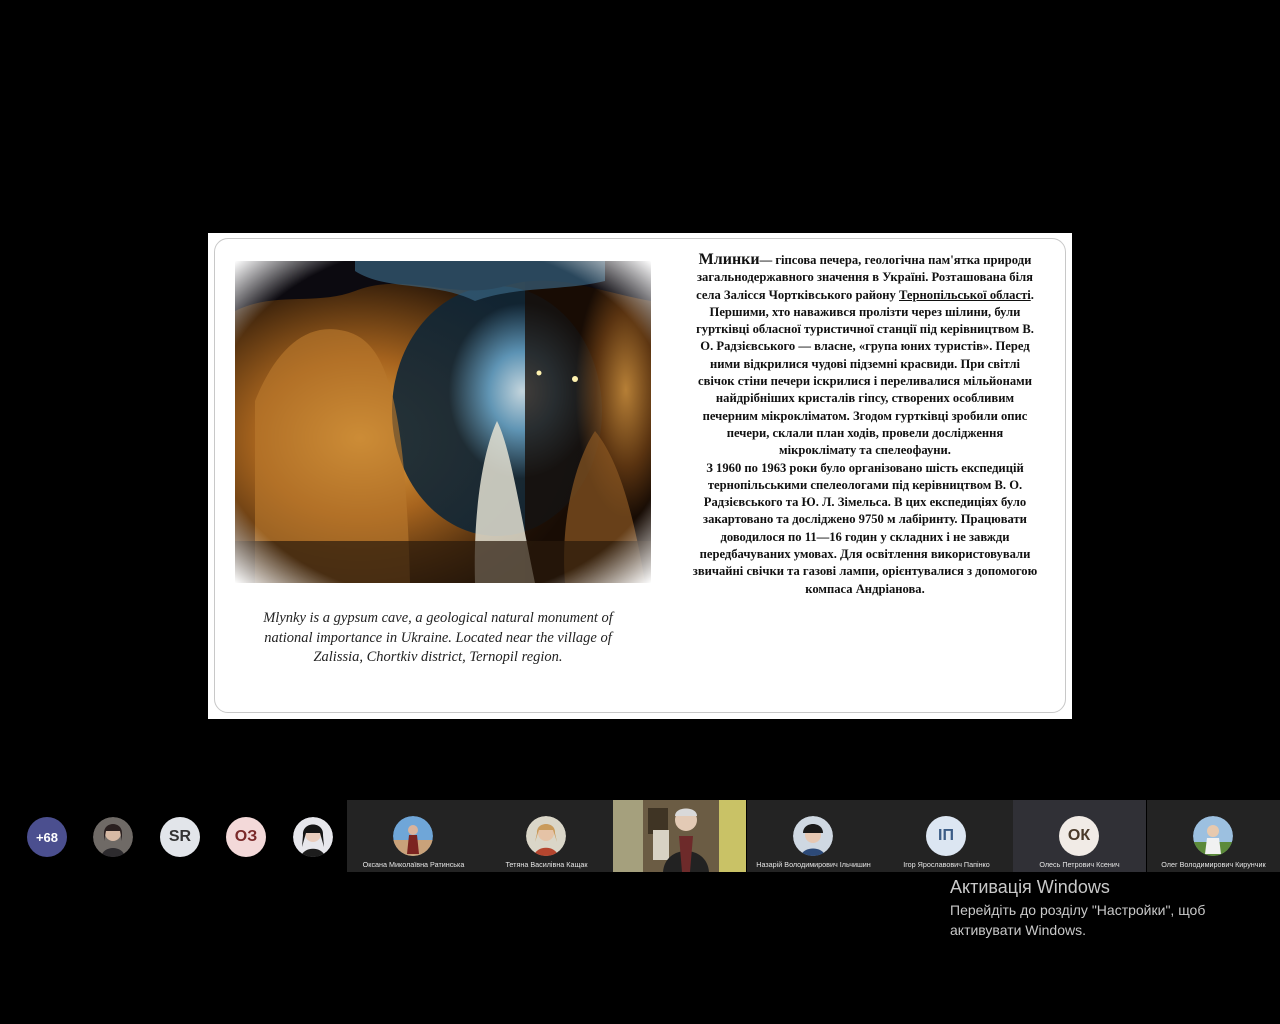  What do you see at coordinates (1079, 864) in the screenshot?
I see `participant-name: Олесь Петрович Ксенич` at bounding box center [1079, 864].